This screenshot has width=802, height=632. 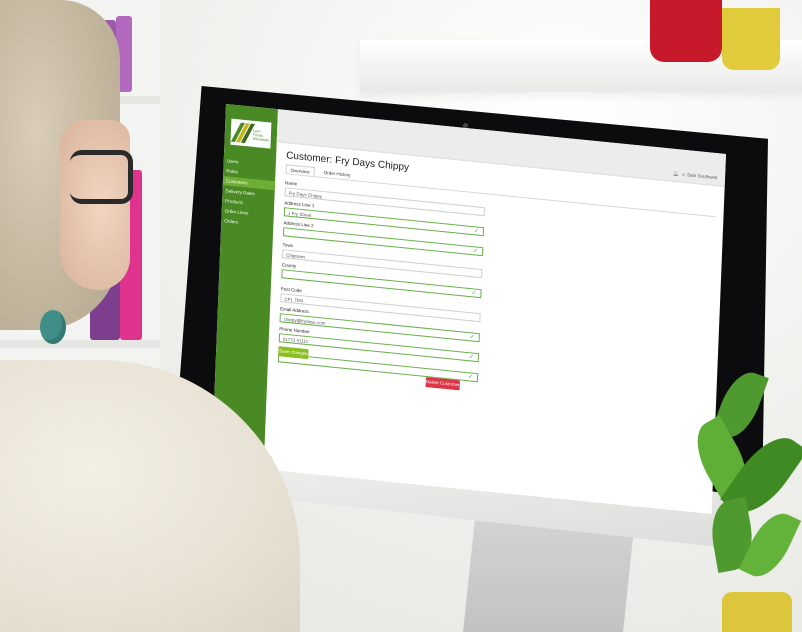 What do you see at coordinates (757, 612) in the screenshot?
I see `plant-pot` at bounding box center [757, 612].